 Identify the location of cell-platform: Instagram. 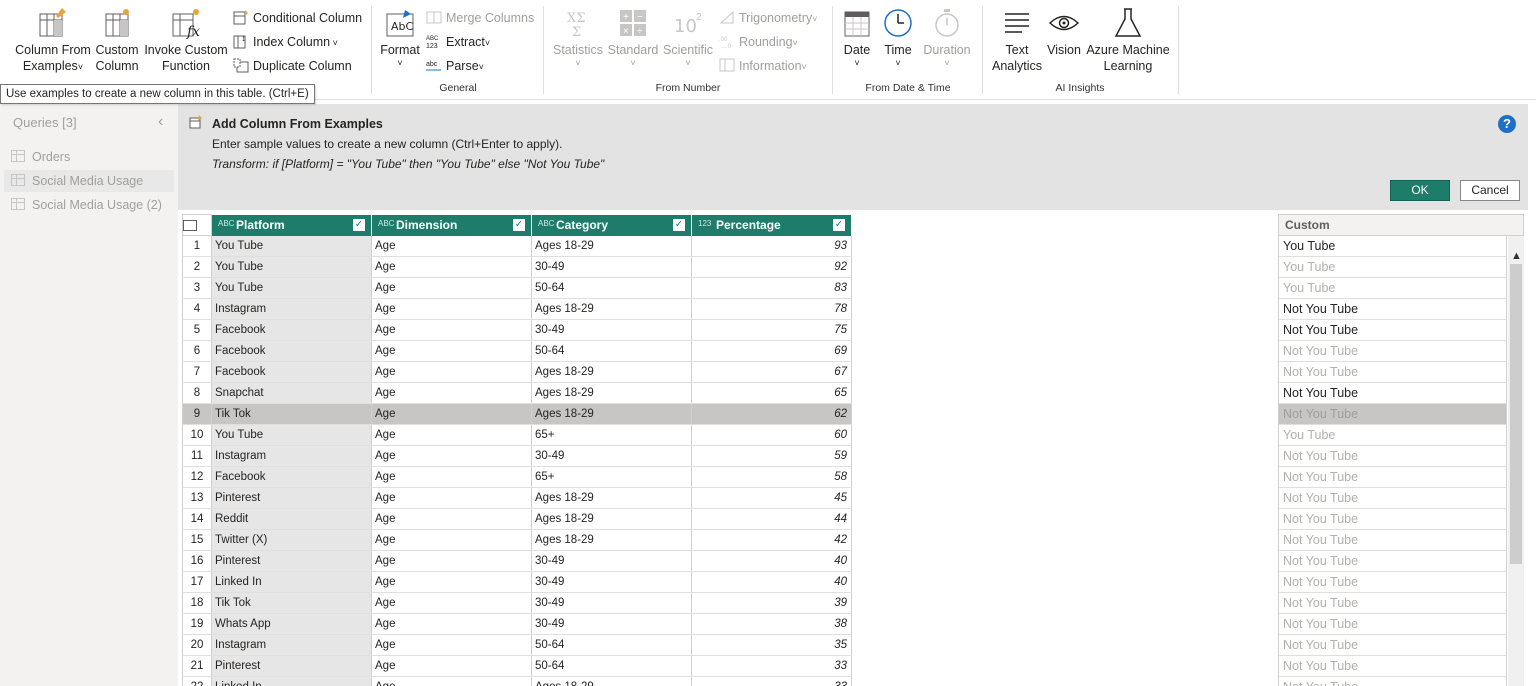
(291, 456).